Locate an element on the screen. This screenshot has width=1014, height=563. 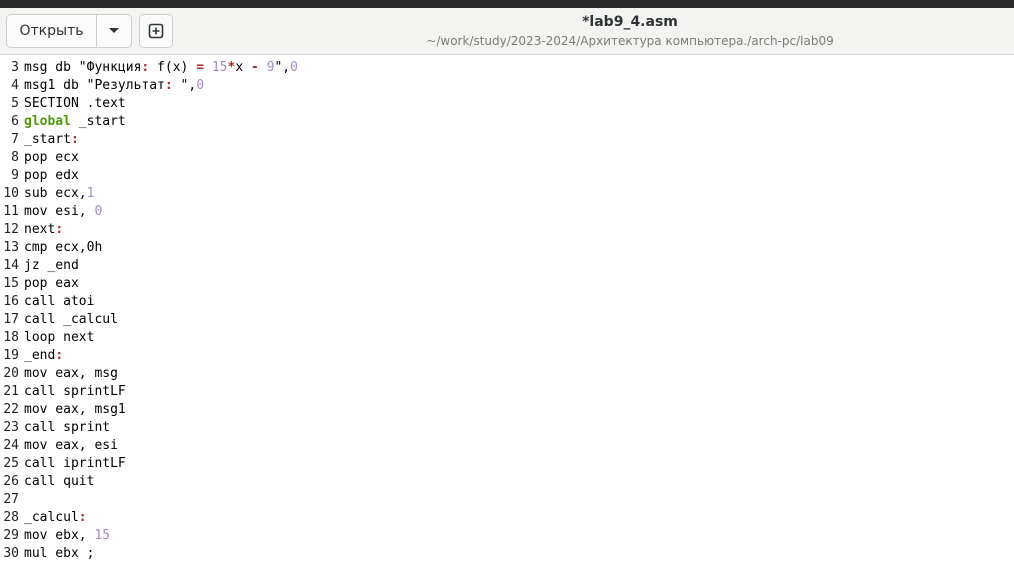
code-line: 29 mov ebx, 15 is located at coordinates (55, 536).